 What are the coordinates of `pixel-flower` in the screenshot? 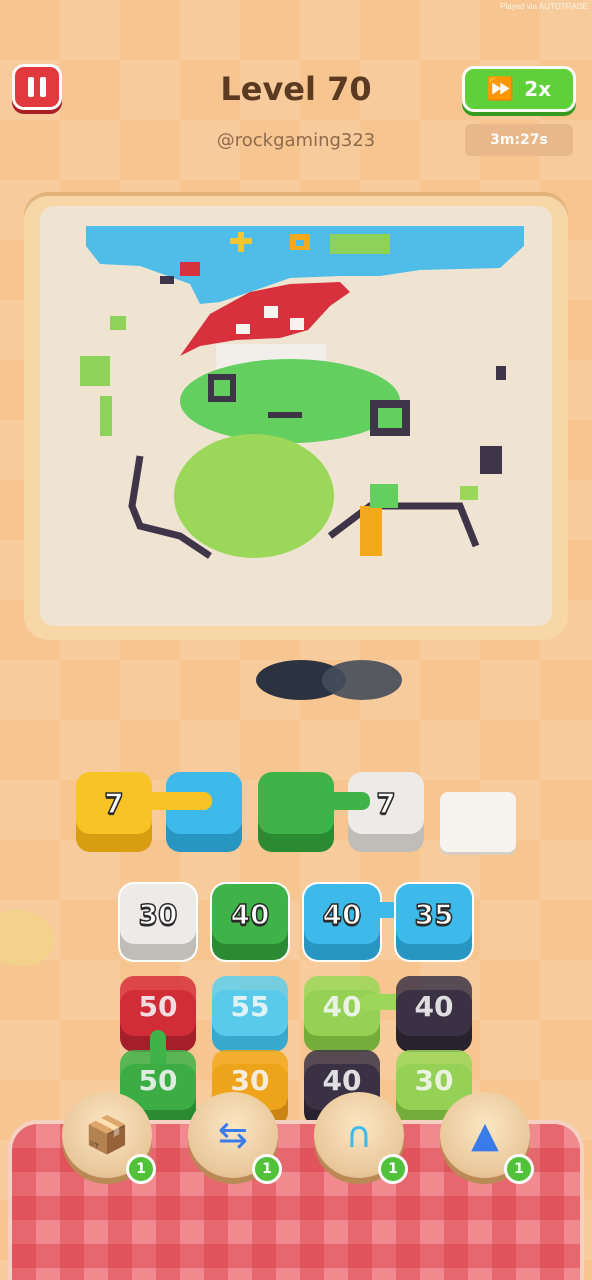 It's located at (190, 269).